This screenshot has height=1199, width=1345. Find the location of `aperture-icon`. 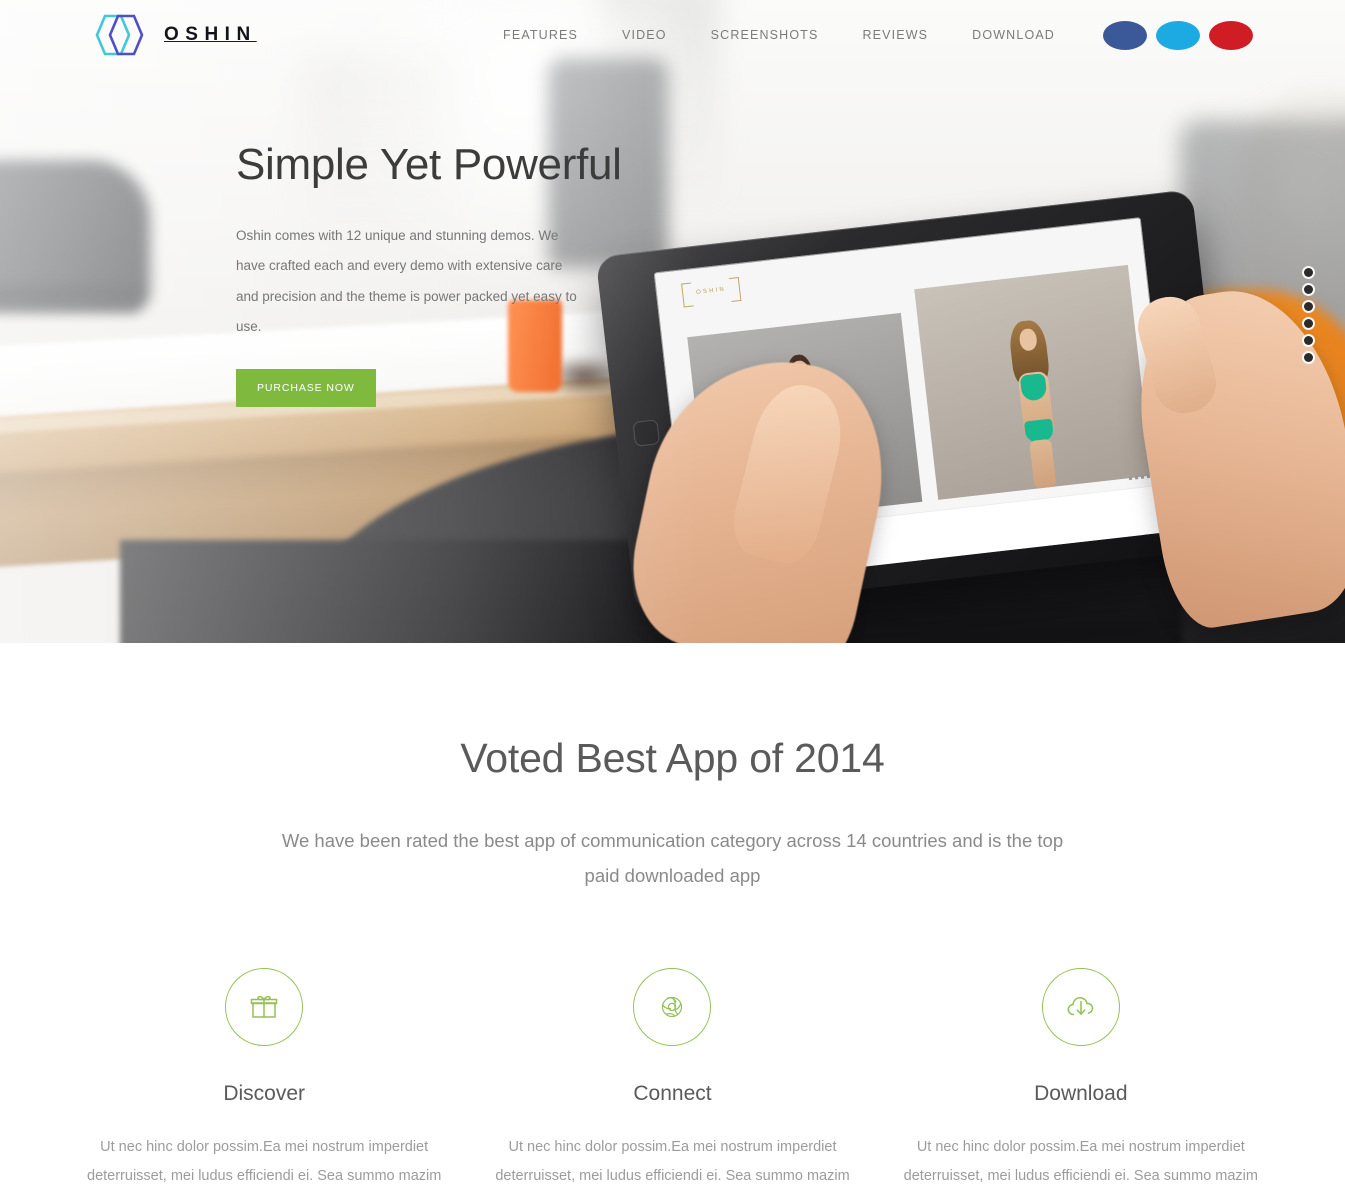

aperture-icon is located at coordinates (672, 1006).